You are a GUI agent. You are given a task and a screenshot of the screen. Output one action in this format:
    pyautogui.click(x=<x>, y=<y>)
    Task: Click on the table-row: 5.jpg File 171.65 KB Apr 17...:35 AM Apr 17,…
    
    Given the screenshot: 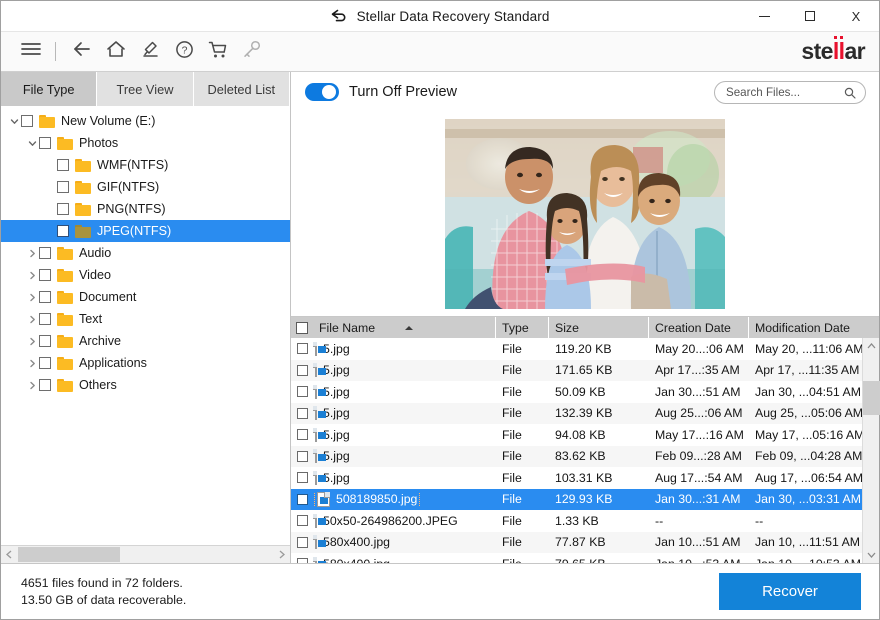 What is the action you would take?
    pyautogui.click(x=576, y=370)
    